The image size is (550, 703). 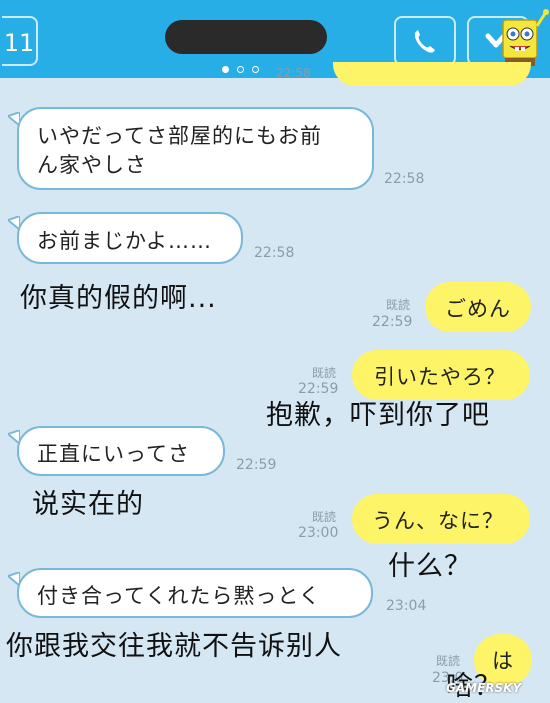 What do you see at coordinates (406, 606) in the screenshot?
I see `message-time: 23:04` at bounding box center [406, 606].